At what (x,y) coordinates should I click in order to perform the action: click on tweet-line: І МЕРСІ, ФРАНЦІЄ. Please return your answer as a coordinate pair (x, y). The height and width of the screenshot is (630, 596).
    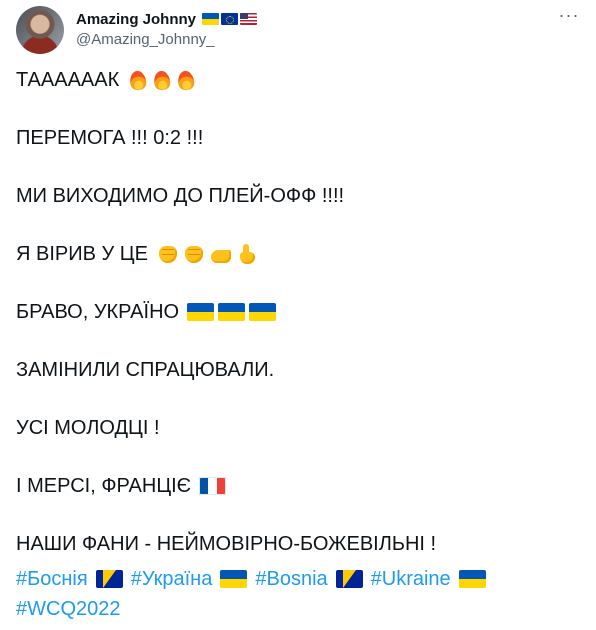
    Looking at the image, I should click on (298, 486).